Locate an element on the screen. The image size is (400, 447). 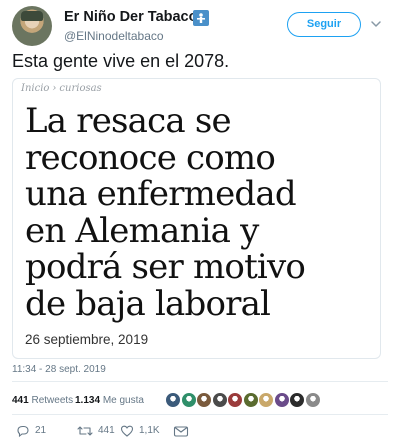
likes-stat: 1.134 Me gusta is located at coordinates (109, 400).